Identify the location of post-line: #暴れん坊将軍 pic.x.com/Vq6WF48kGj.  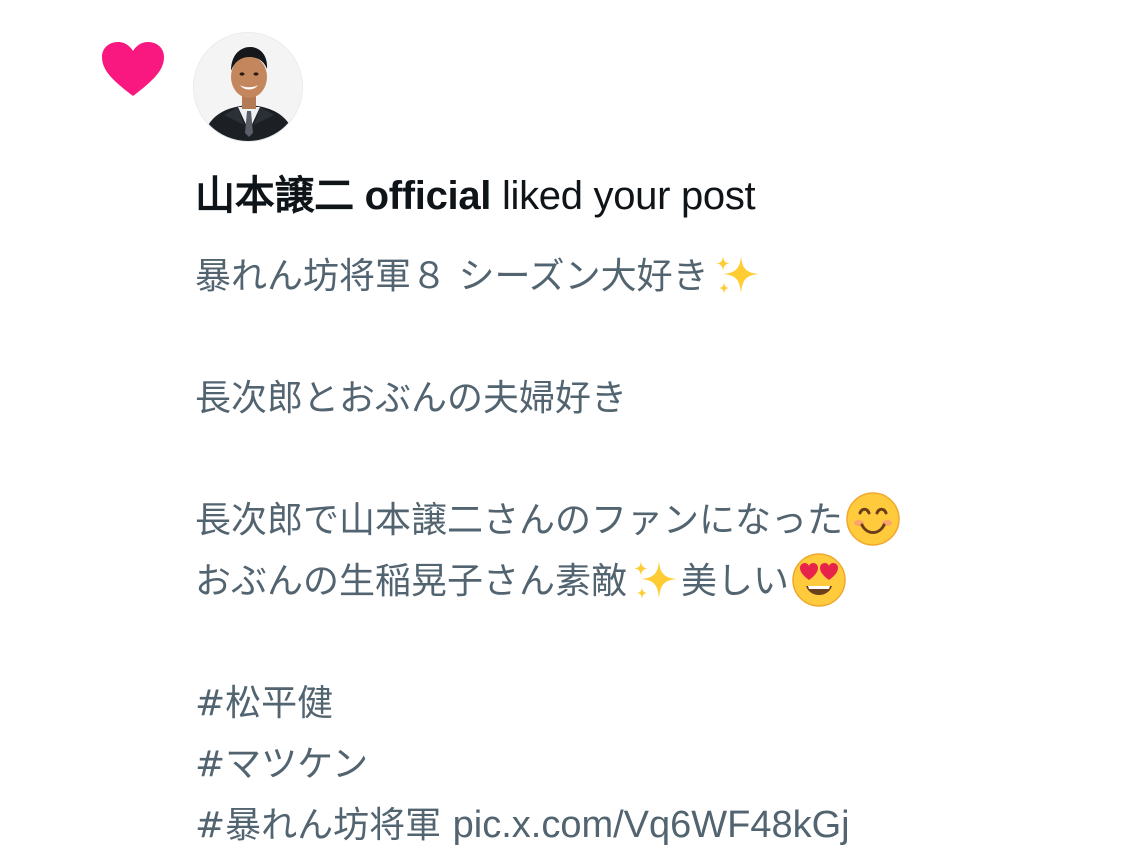
(655, 825).